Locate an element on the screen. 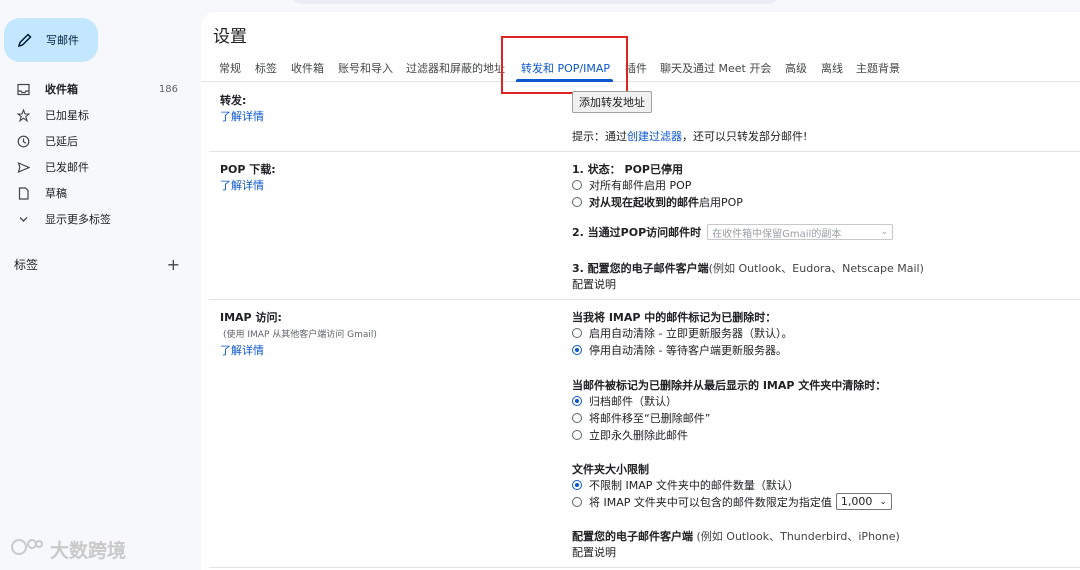 This screenshot has height=570, width=1080. pop-status-value: POP已停用 is located at coordinates (653, 169).